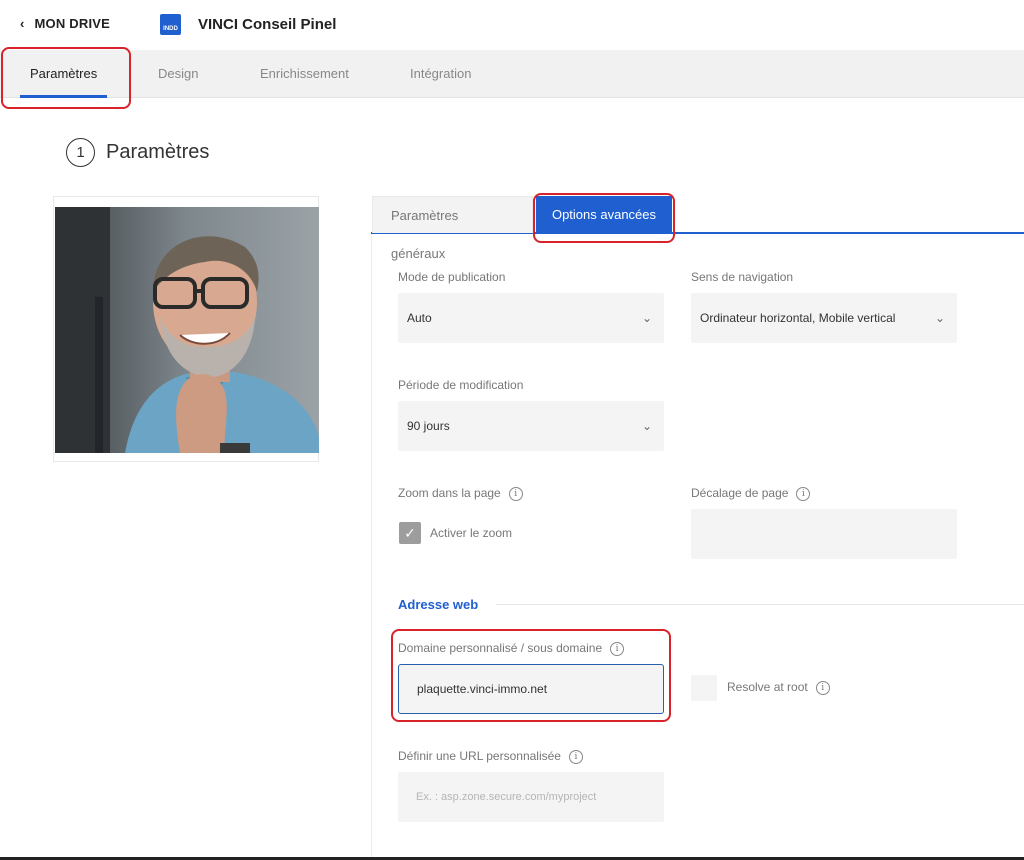  Describe the element at coordinates (267, 24) in the screenshot. I see `document-title: VINCI Conseil Pinel` at that location.